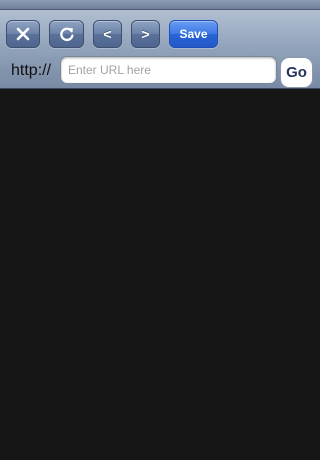 The height and width of the screenshot is (460, 320). I want to click on go-button: Go, so click(296, 72).